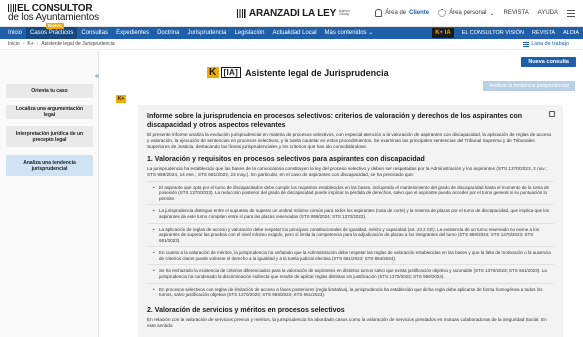 Image resolution: width=583 pixels, height=337 pixels. What do you see at coordinates (213, 72) in the screenshot?
I see `k-mark: K` at bounding box center [213, 72].